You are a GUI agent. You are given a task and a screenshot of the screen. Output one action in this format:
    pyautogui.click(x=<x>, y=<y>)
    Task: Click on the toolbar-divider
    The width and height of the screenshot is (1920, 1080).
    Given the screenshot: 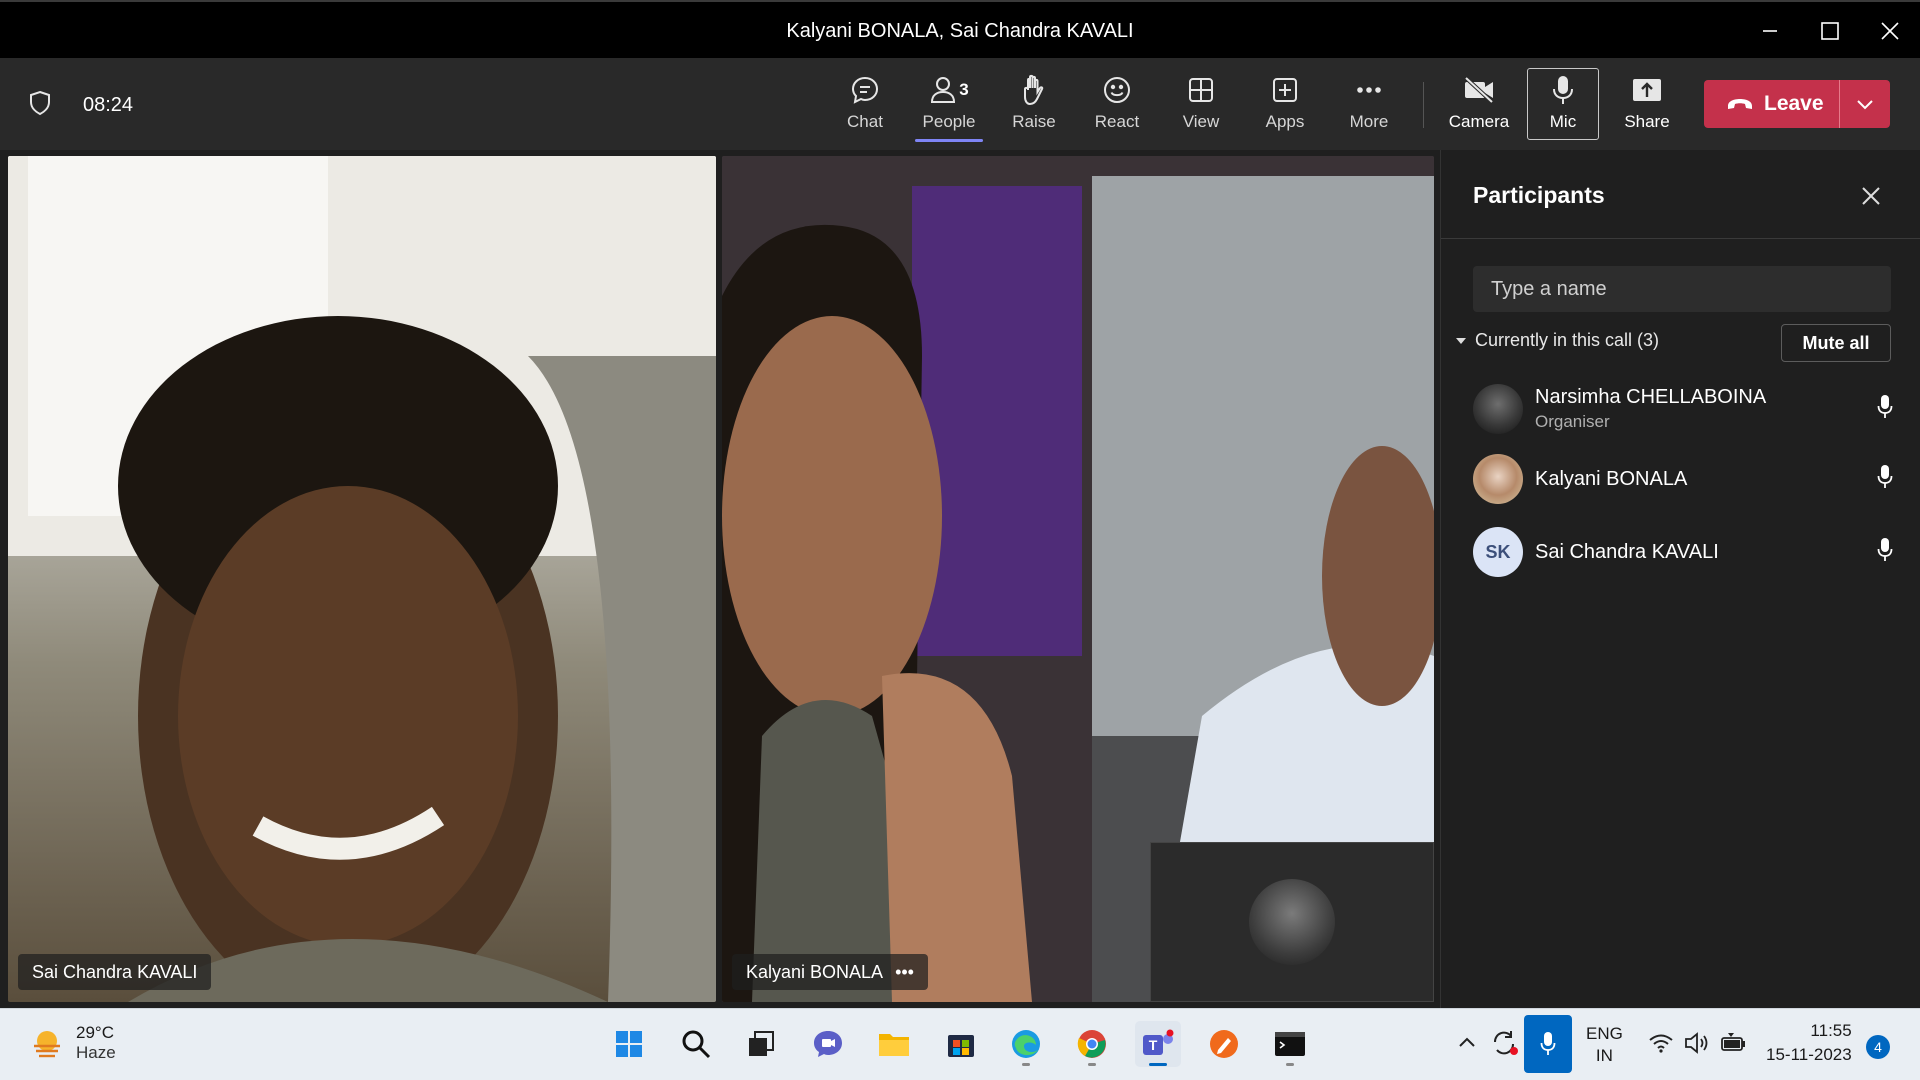 What is the action you would take?
    pyautogui.click(x=1423, y=105)
    